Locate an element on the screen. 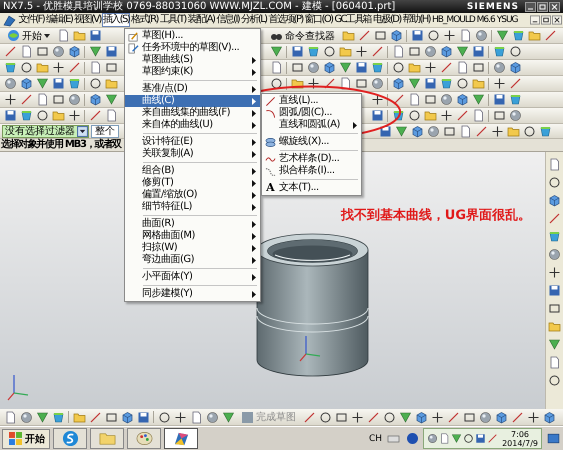  scope-dropdown: 整个 is located at coordinates (105, 131).